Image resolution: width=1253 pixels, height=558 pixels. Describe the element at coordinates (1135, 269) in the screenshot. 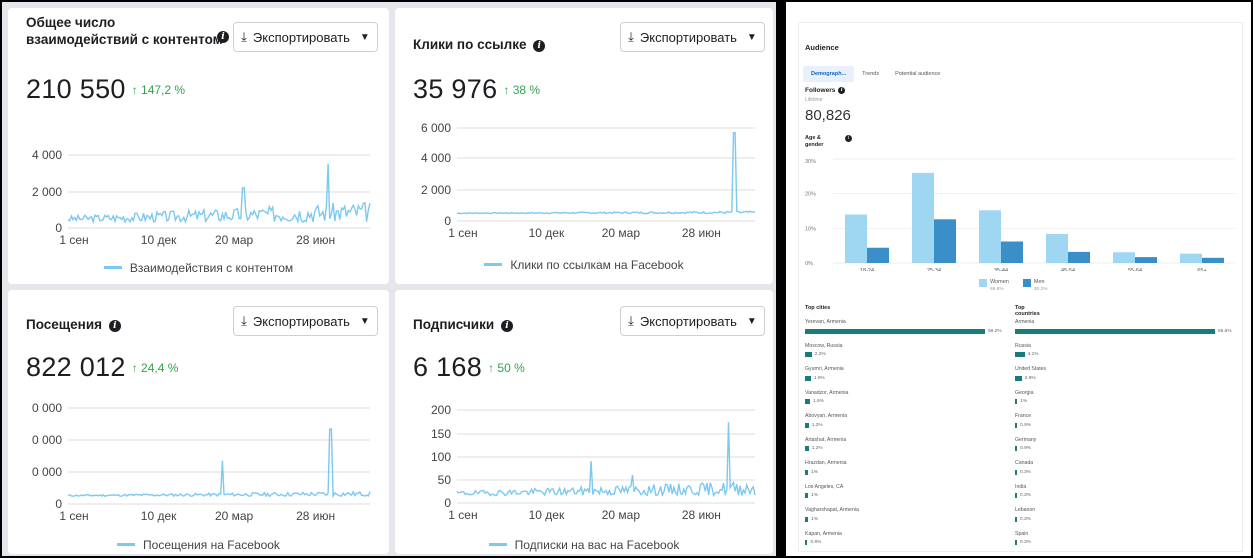

I see `x-tick-label: 55-64` at that location.